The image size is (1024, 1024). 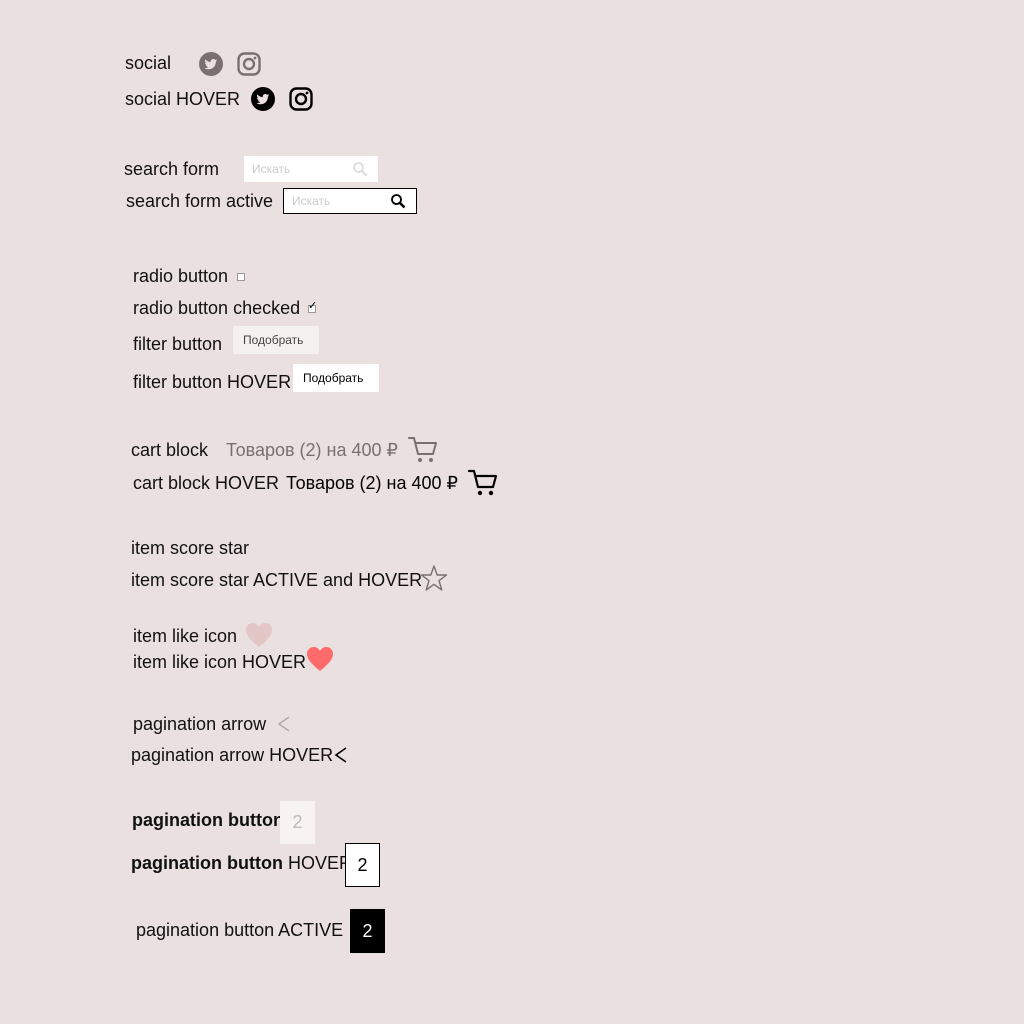 I want to click on filter-button: Подобрать, so click(x=276, y=340).